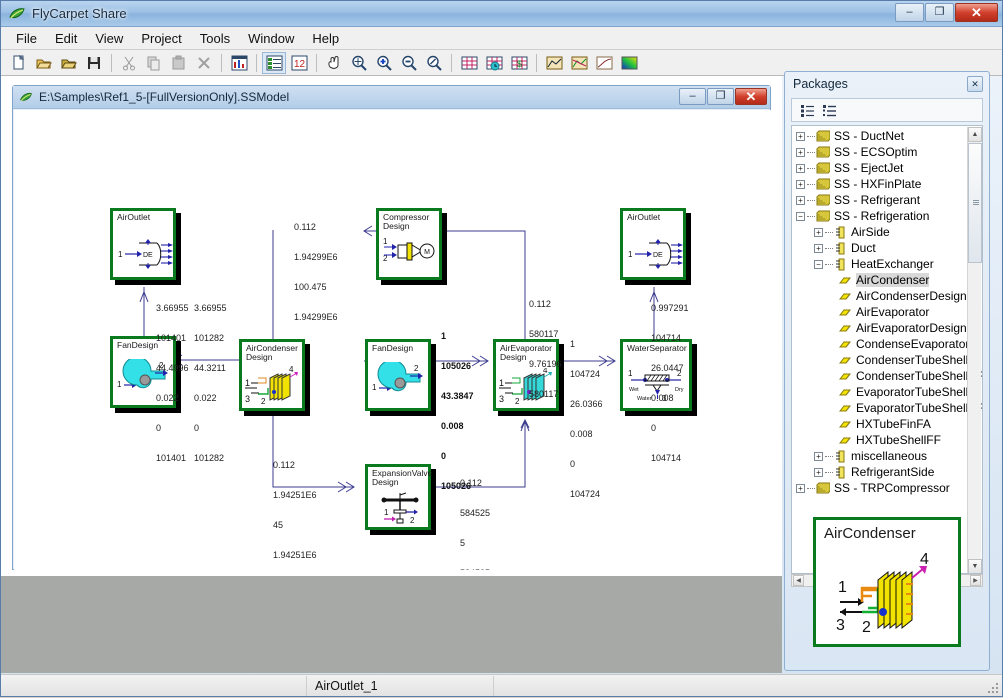 The image size is (1003, 698). What do you see at coordinates (880, 232) in the screenshot?
I see `tree-item-airside: + AirSide` at bounding box center [880, 232].